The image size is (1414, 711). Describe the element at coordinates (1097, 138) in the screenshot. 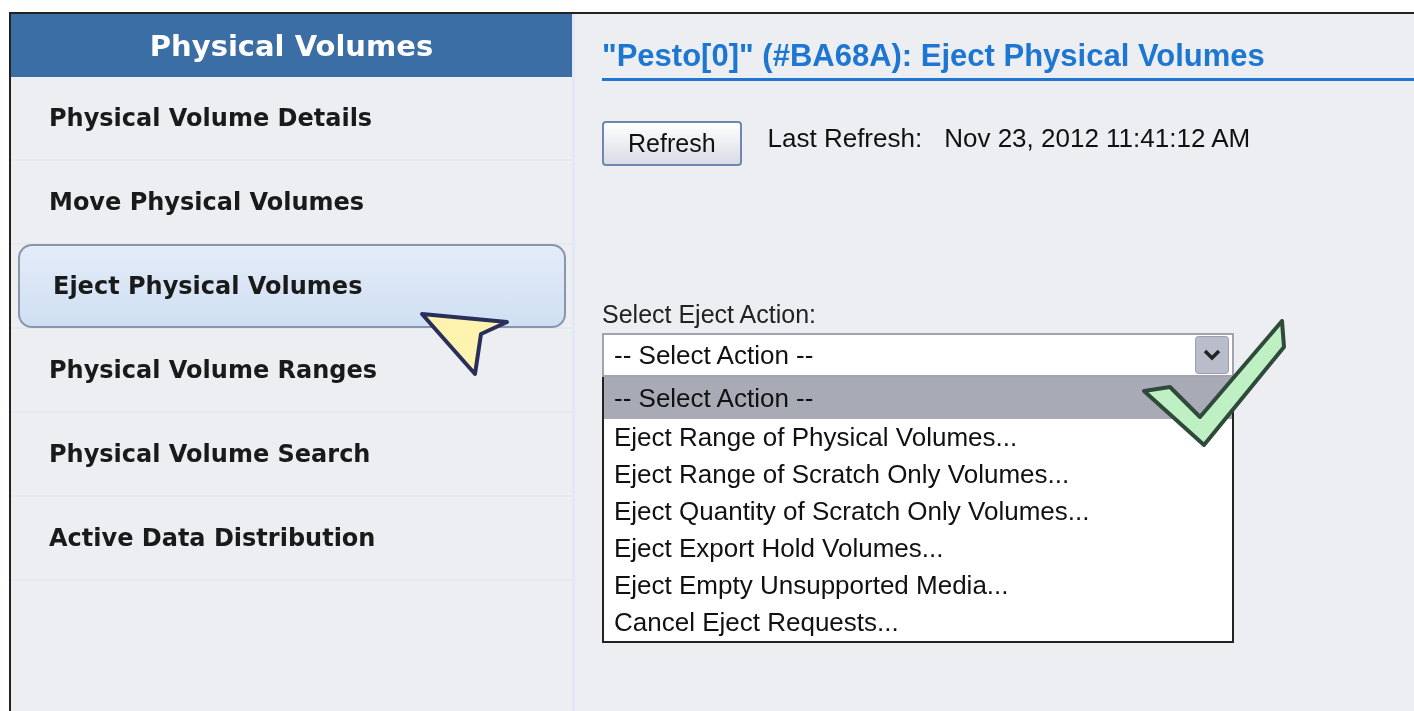

I see `last-refresh-time: Nov 23, 2012 11:41:12 AM` at that location.